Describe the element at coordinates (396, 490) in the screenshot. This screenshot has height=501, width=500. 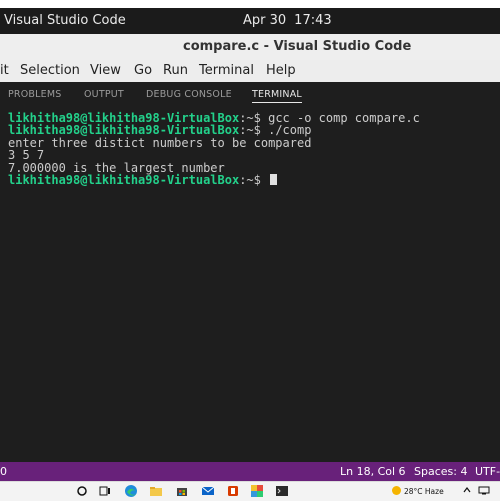
I see `sun-icon` at that location.